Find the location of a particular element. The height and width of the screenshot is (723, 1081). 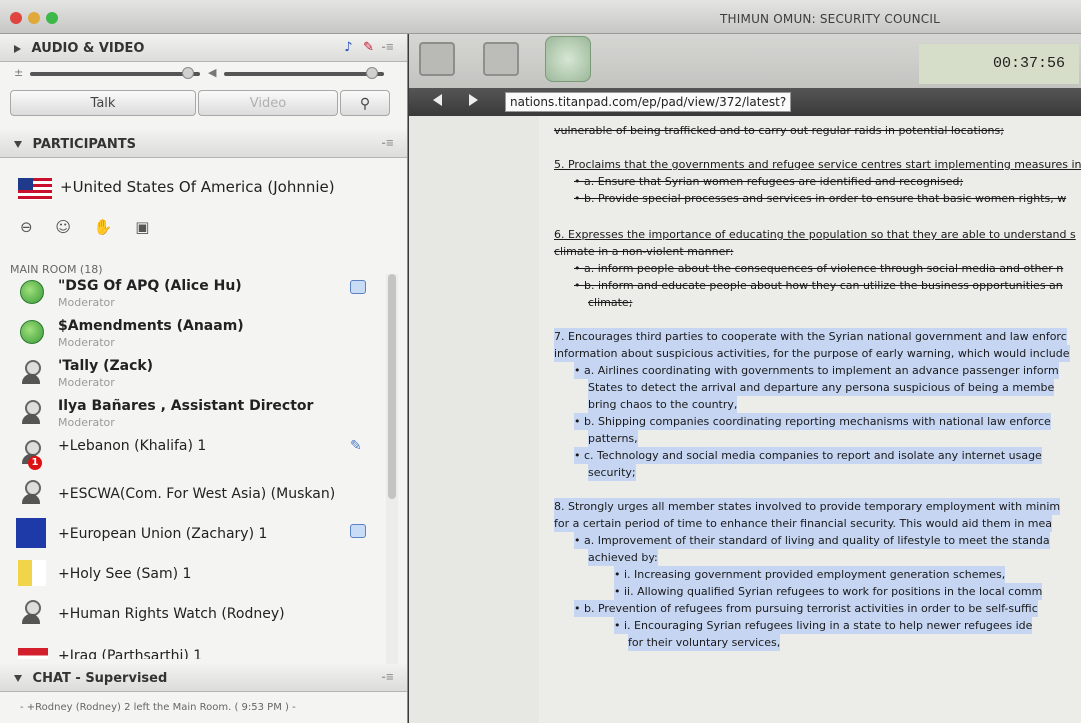

participants-pod-menu: -≡ is located at coordinates (387, 143).